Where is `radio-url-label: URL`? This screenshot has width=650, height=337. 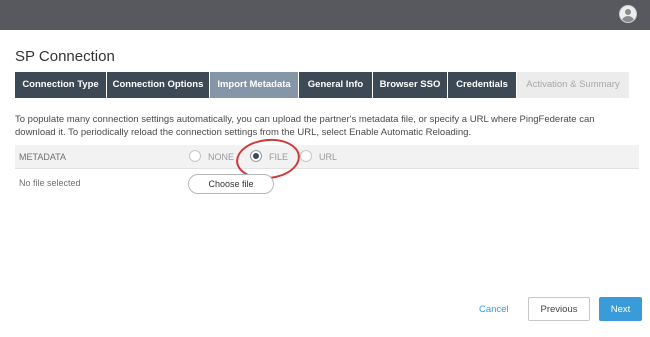
radio-url-label: URL is located at coordinates (328, 157).